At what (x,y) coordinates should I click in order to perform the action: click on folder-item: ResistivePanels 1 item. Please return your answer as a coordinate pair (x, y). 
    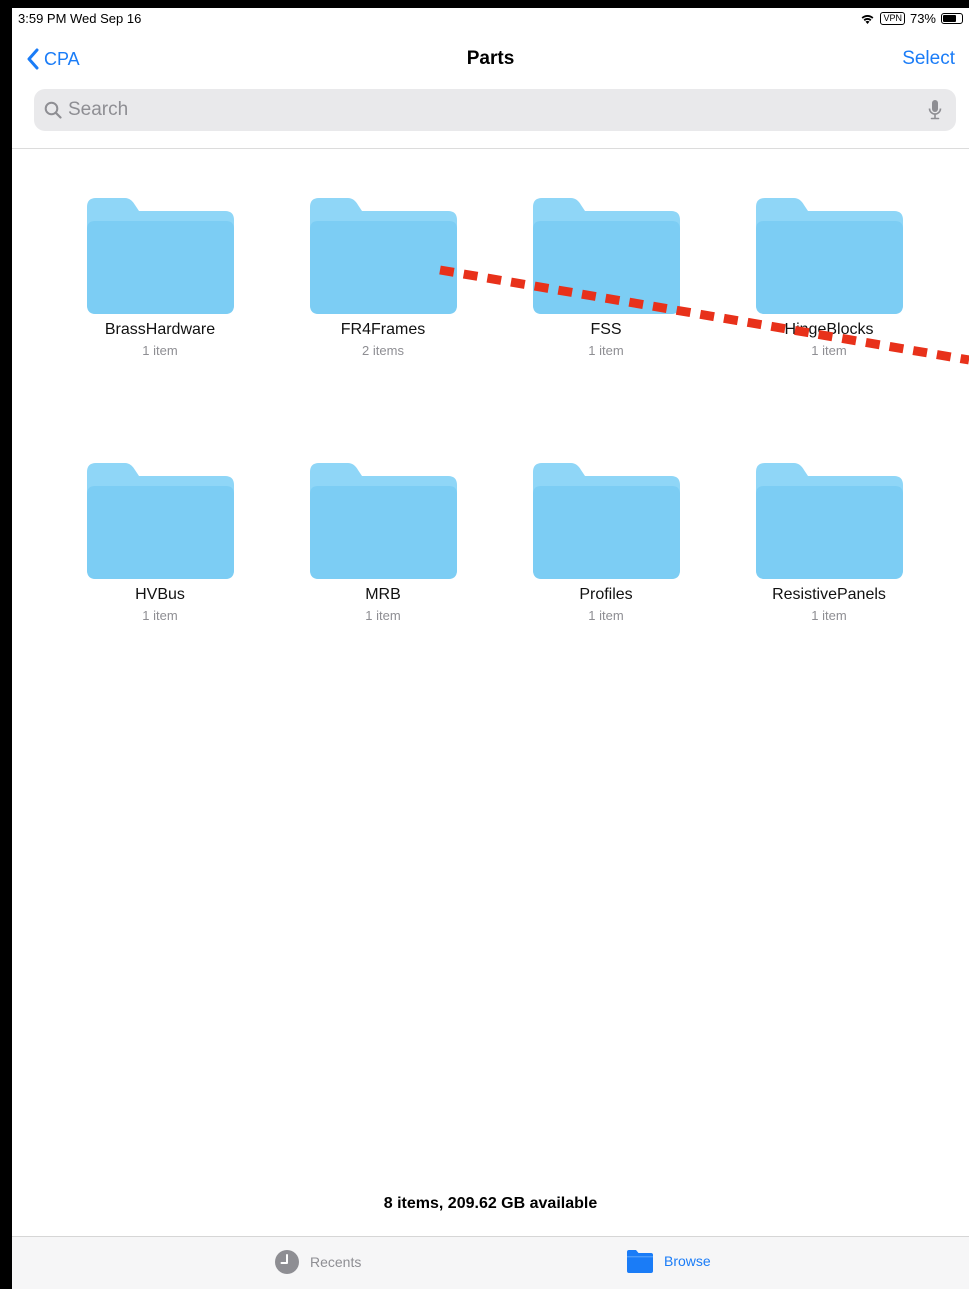
    Looking at the image, I should click on (829, 541).